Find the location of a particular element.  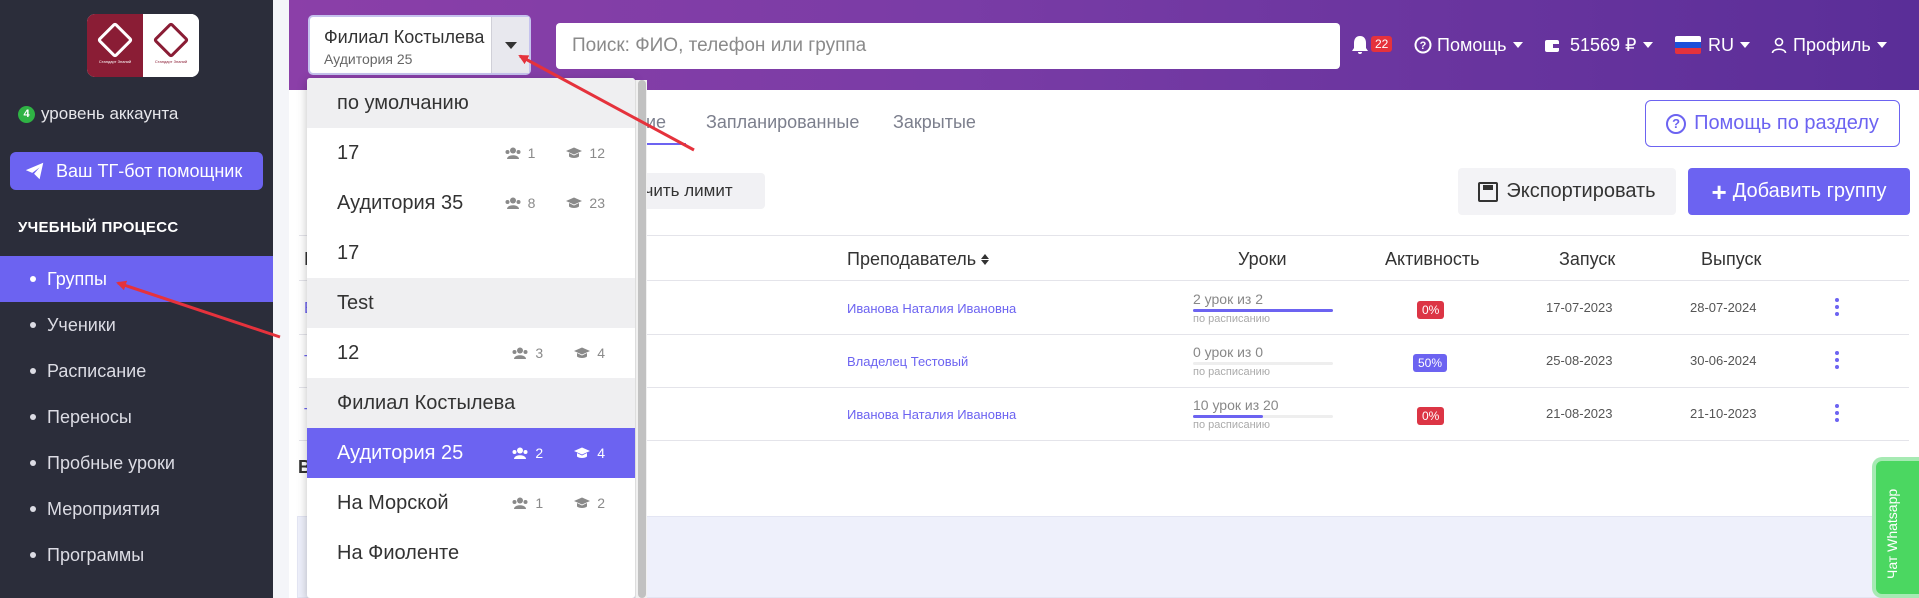

tab-planned: Запланированные is located at coordinates (782, 122).